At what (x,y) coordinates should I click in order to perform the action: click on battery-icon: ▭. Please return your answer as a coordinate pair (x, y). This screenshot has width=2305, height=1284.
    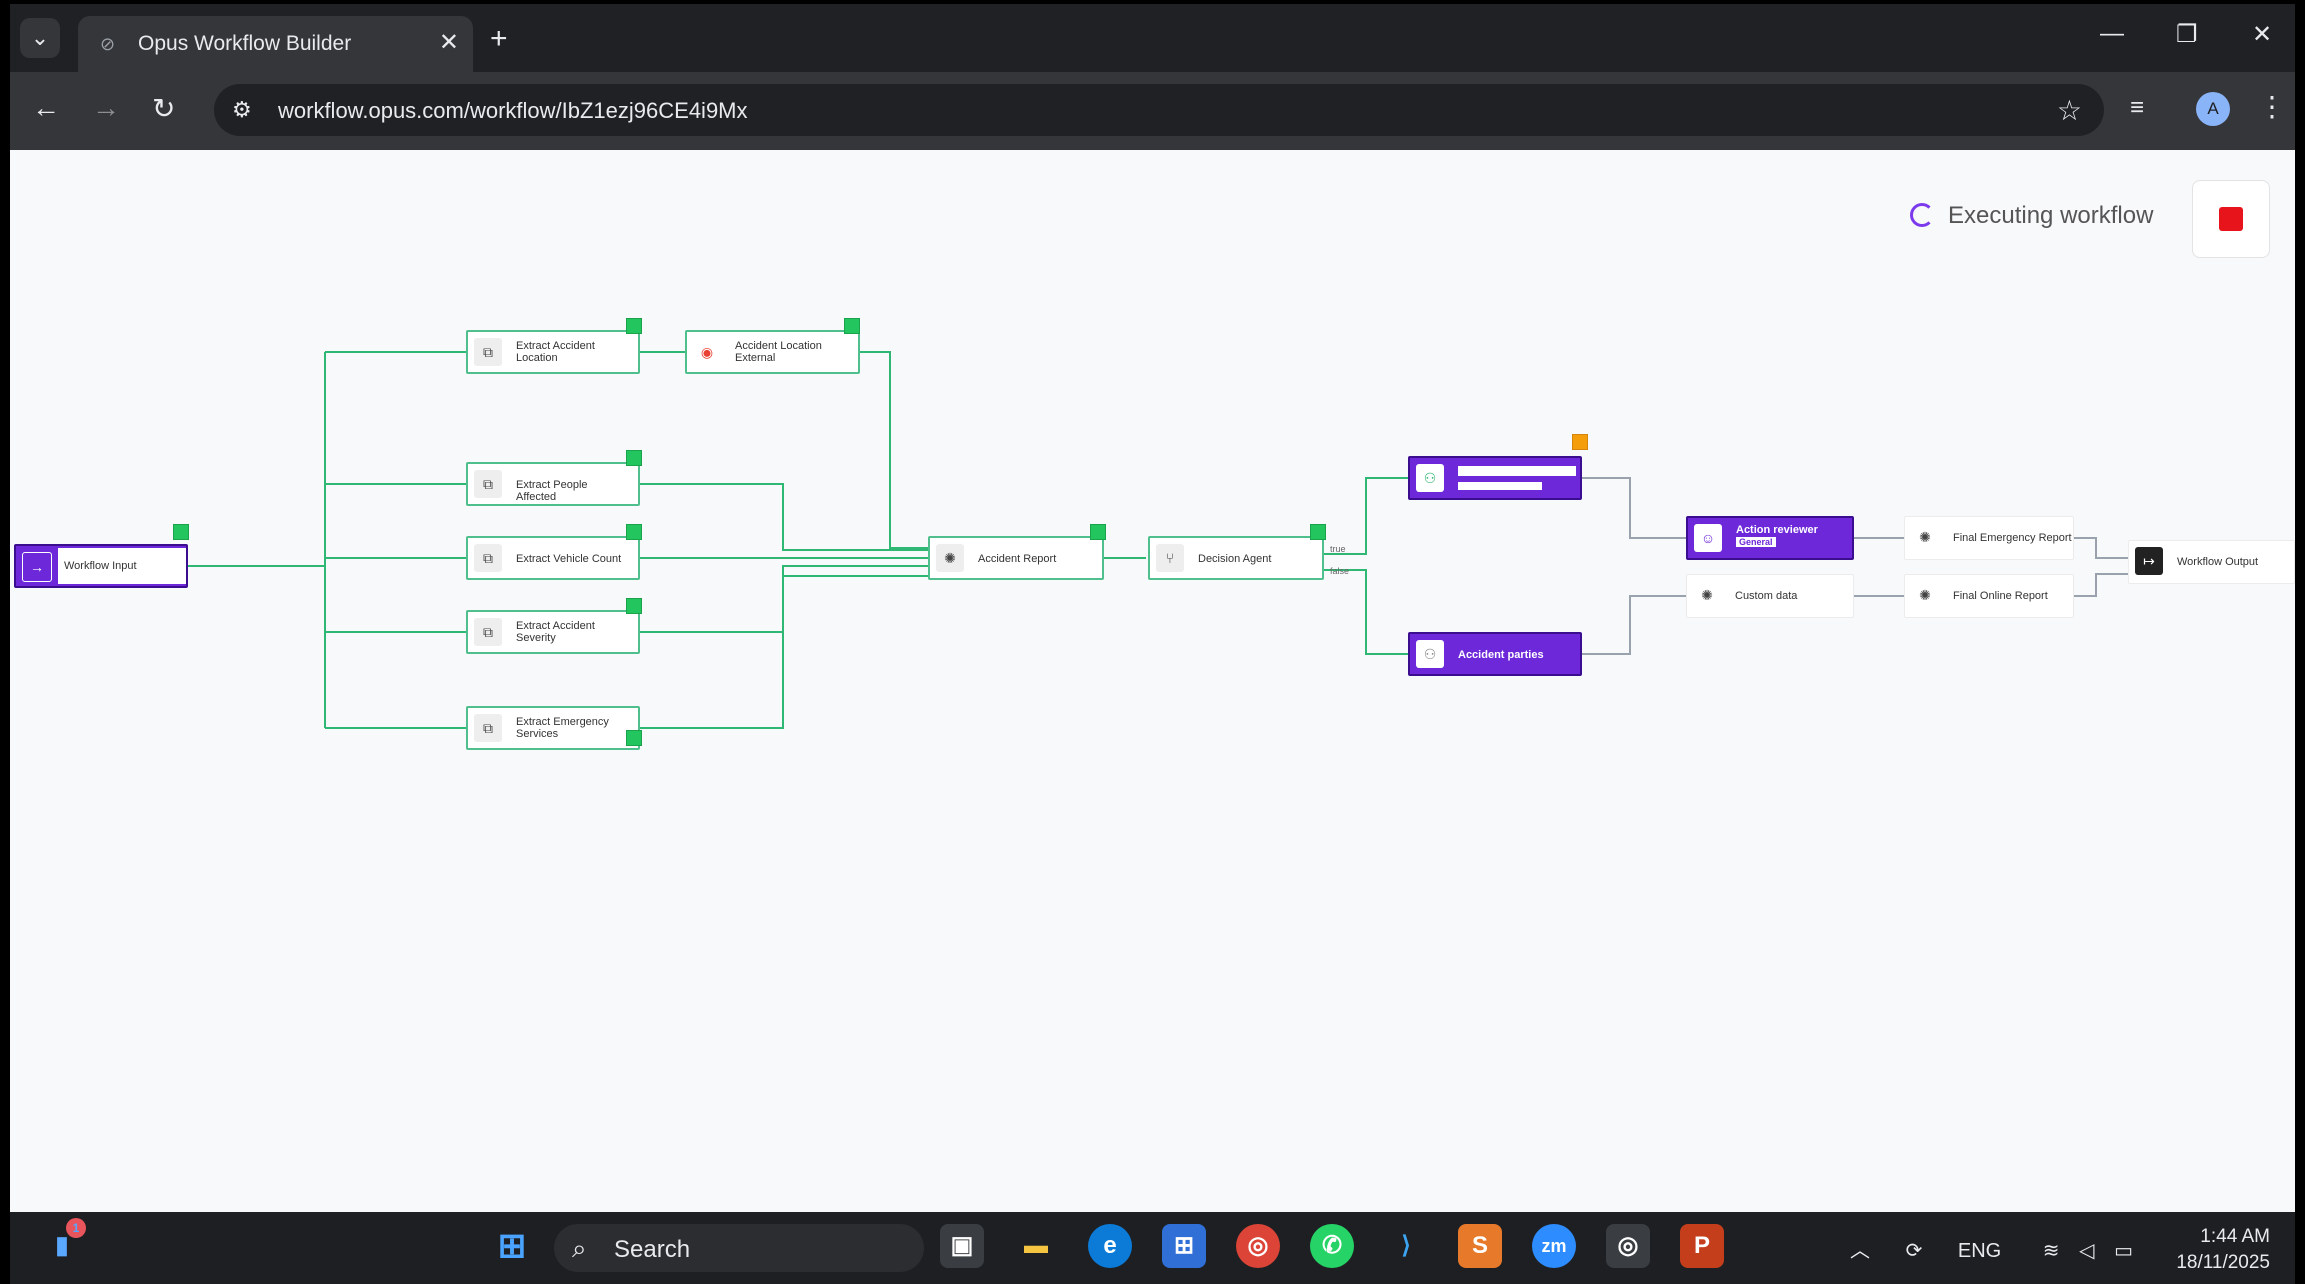
    Looking at the image, I should click on (2123, 1251).